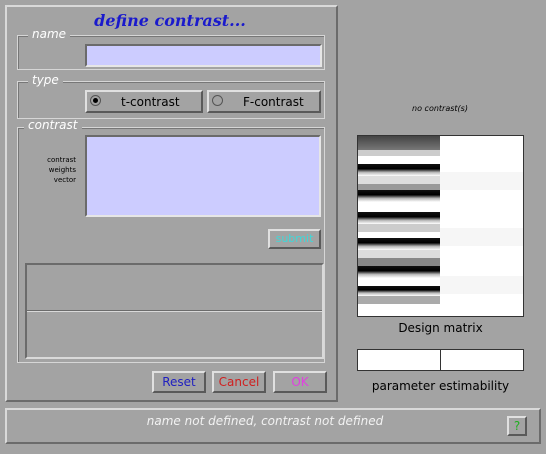  I want to click on estimability-caption: parameter estimability, so click(440, 386).